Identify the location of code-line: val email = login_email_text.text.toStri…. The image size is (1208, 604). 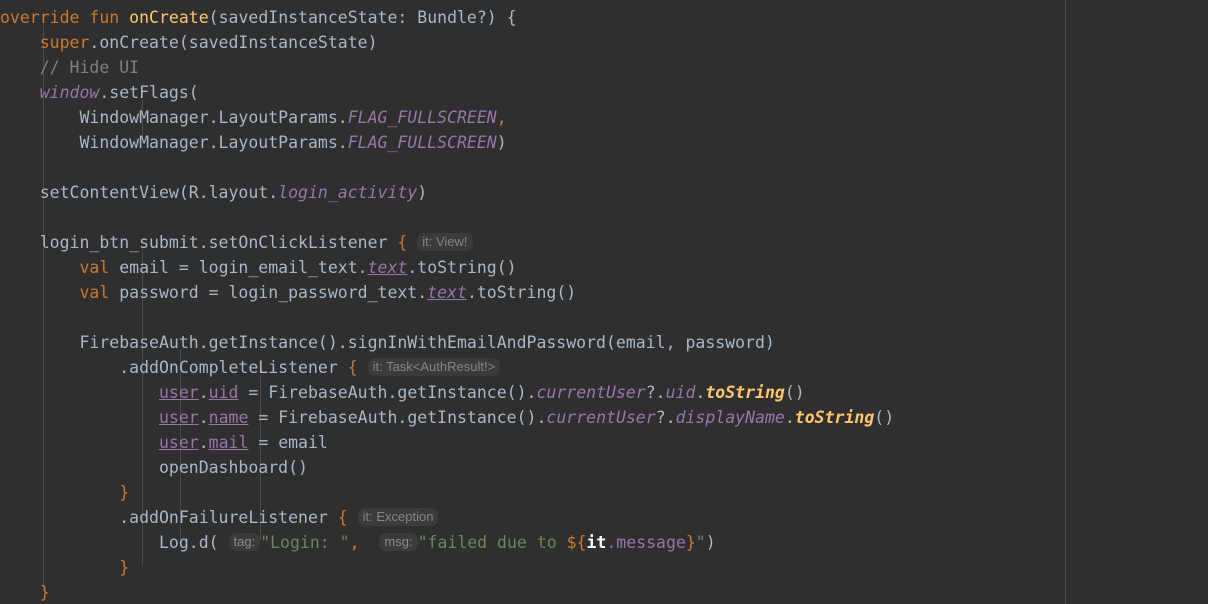
(604, 267).